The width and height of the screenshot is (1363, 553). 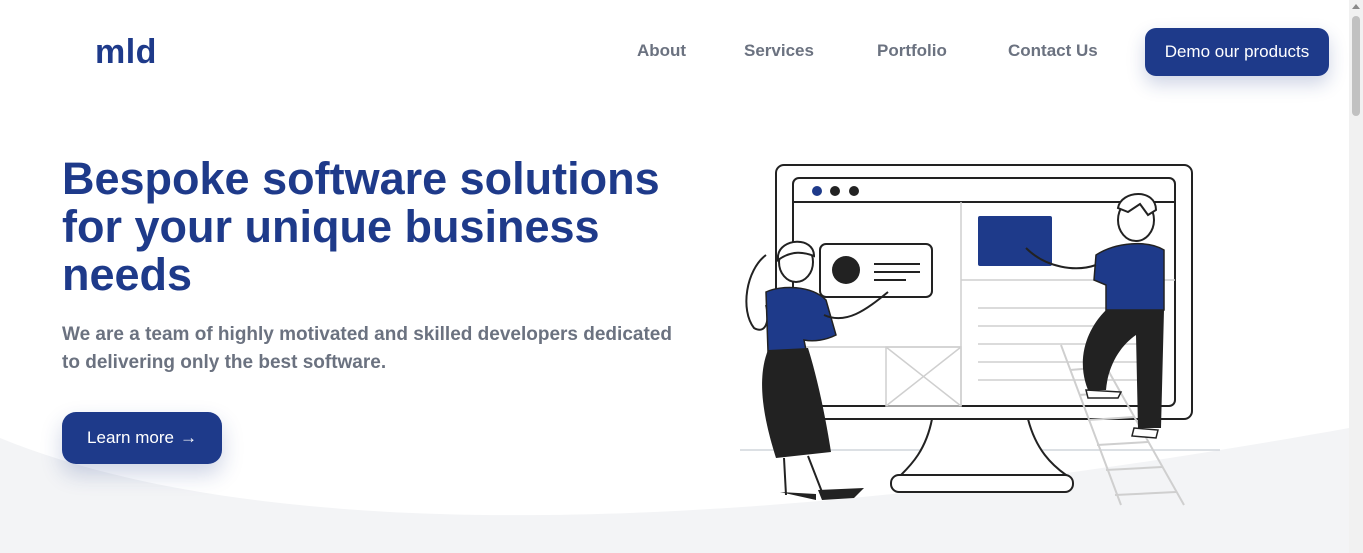 I want to click on nav-link-portfolio: Portfolio, so click(x=912, y=51).